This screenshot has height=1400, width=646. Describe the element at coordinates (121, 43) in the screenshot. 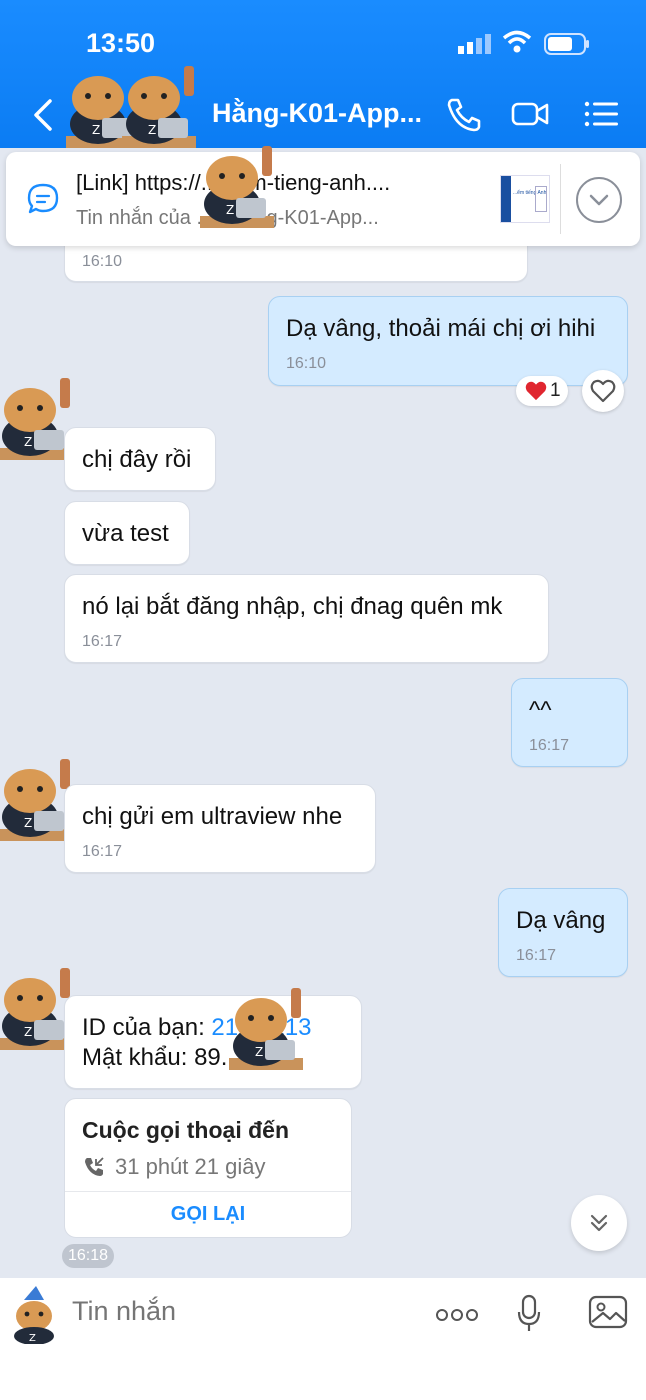

I see `status-time: 13:50` at that location.